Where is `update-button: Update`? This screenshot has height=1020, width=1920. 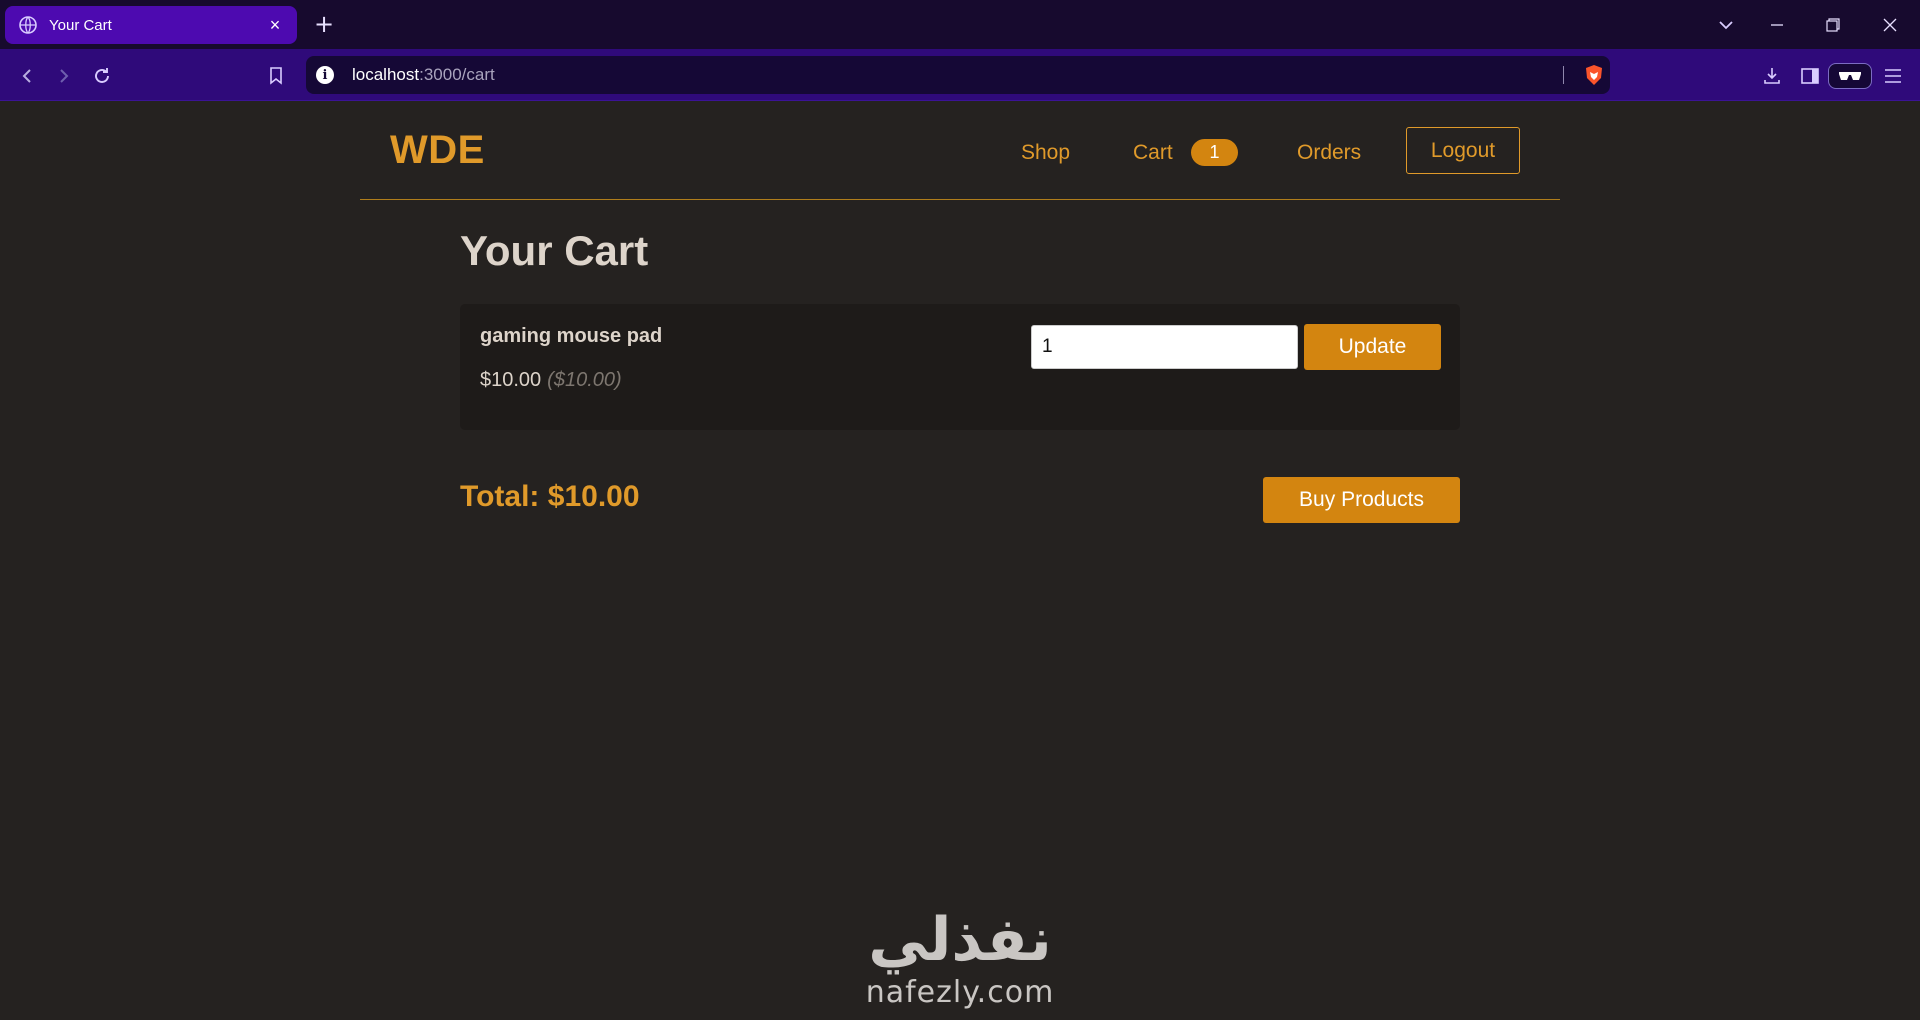 update-button: Update is located at coordinates (1372, 347).